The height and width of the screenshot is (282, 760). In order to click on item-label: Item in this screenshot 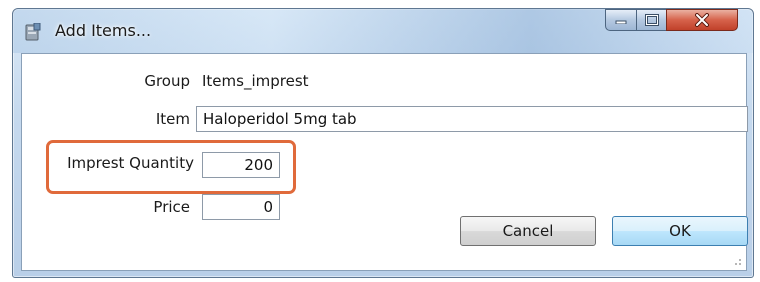, I will do `click(172, 119)`.